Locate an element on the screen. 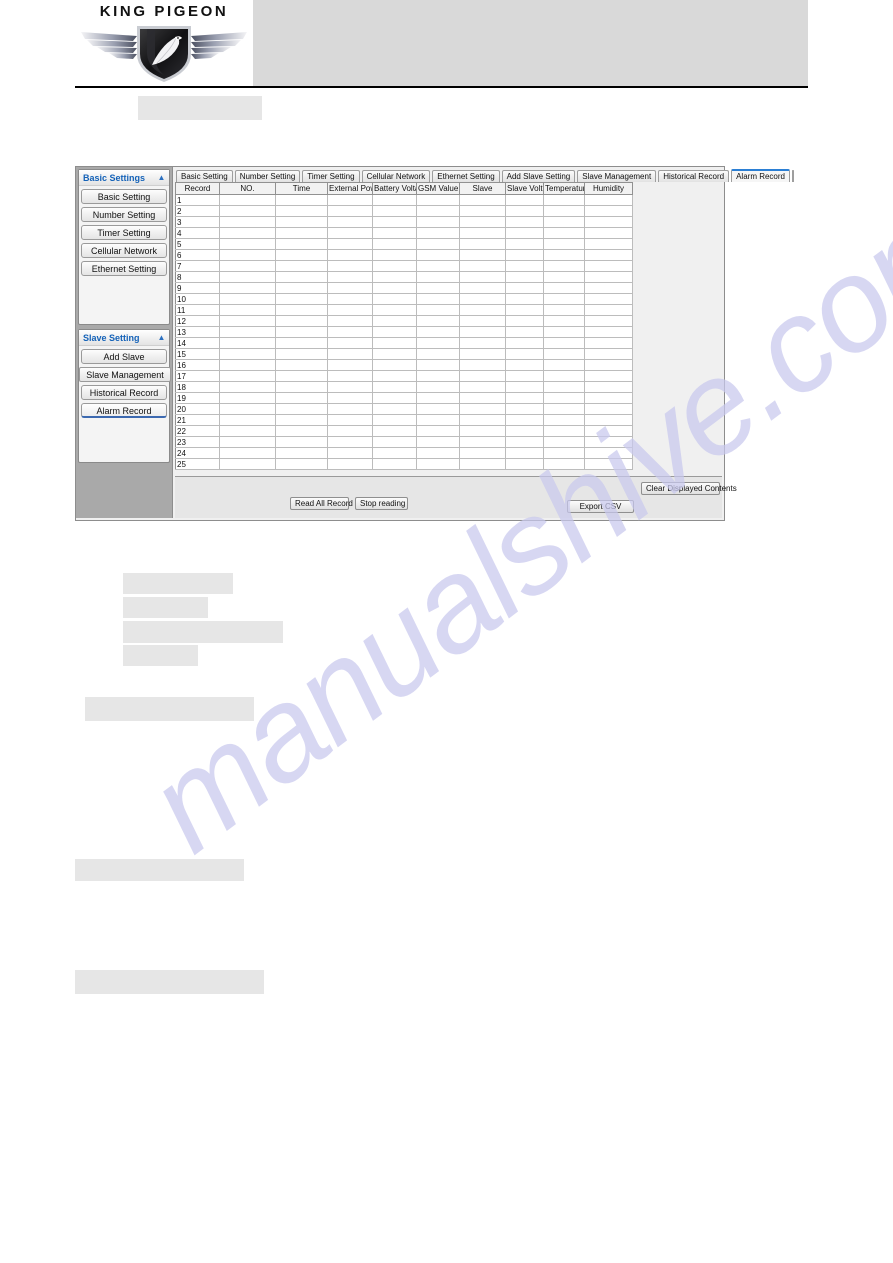 The height and width of the screenshot is (1263, 893). sidebar-group-header-basic-settings: Basic Settings ▲ is located at coordinates (124, 178).